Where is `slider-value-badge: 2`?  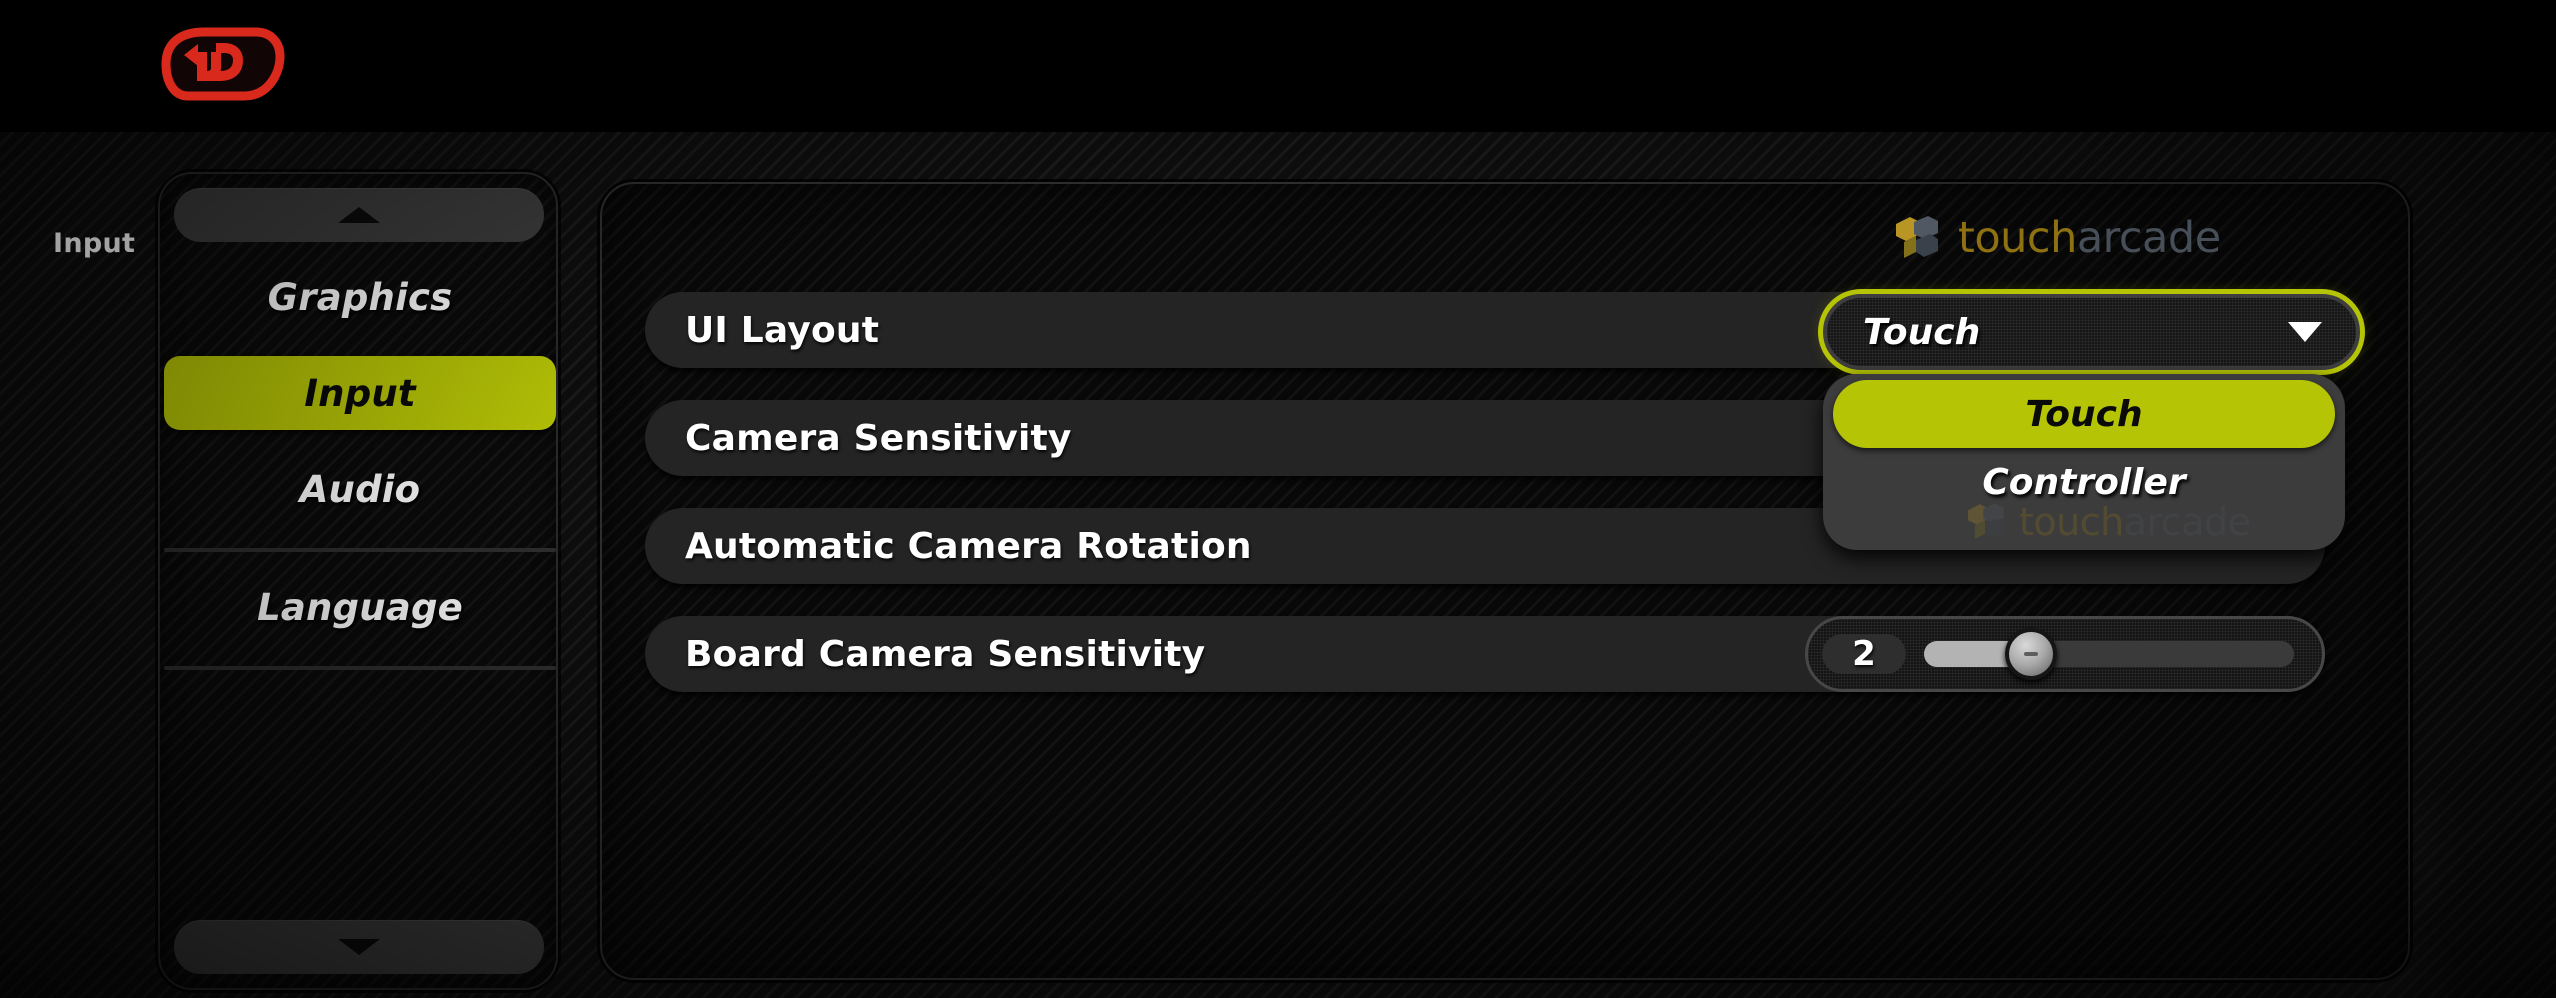 slider-value-badge: 2 is located at coordinates (1864, 654).